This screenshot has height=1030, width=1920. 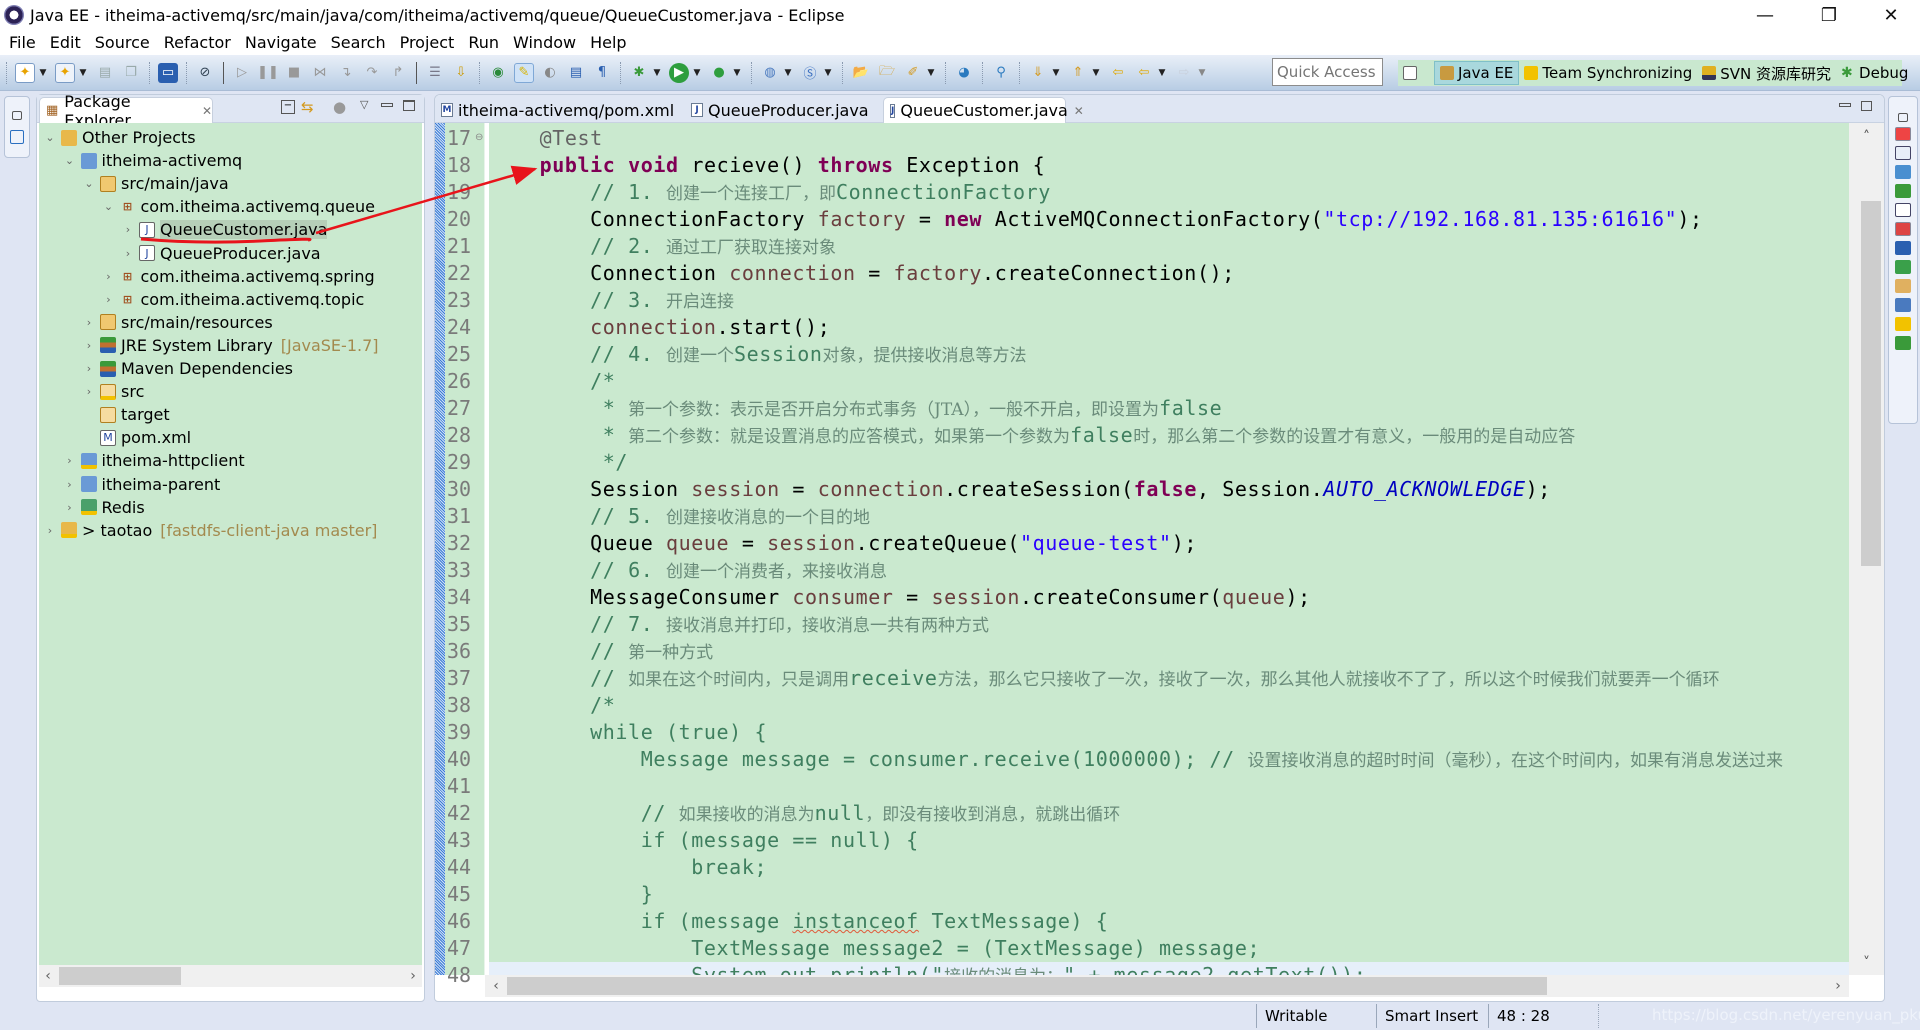 What do you see at coordinates (242, 73) in the screenshot?
I see `resume-icon: ▷` at bounding box center [242, 73].